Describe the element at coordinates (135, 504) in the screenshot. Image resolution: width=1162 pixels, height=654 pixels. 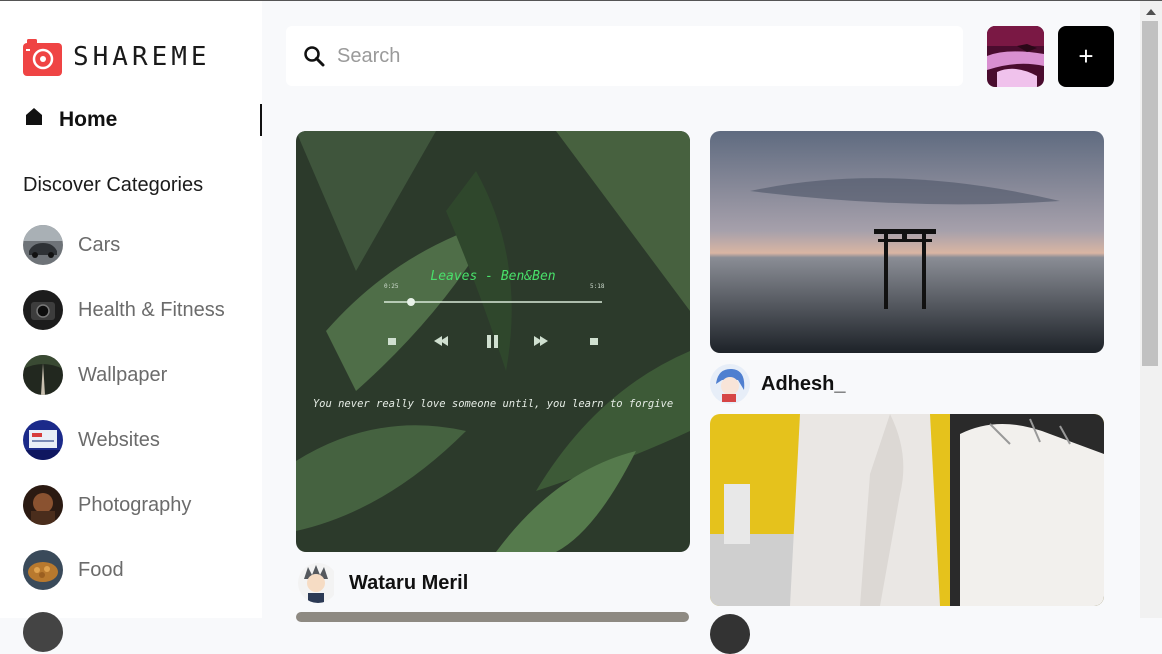
I see `category-label: Photography` at that location.